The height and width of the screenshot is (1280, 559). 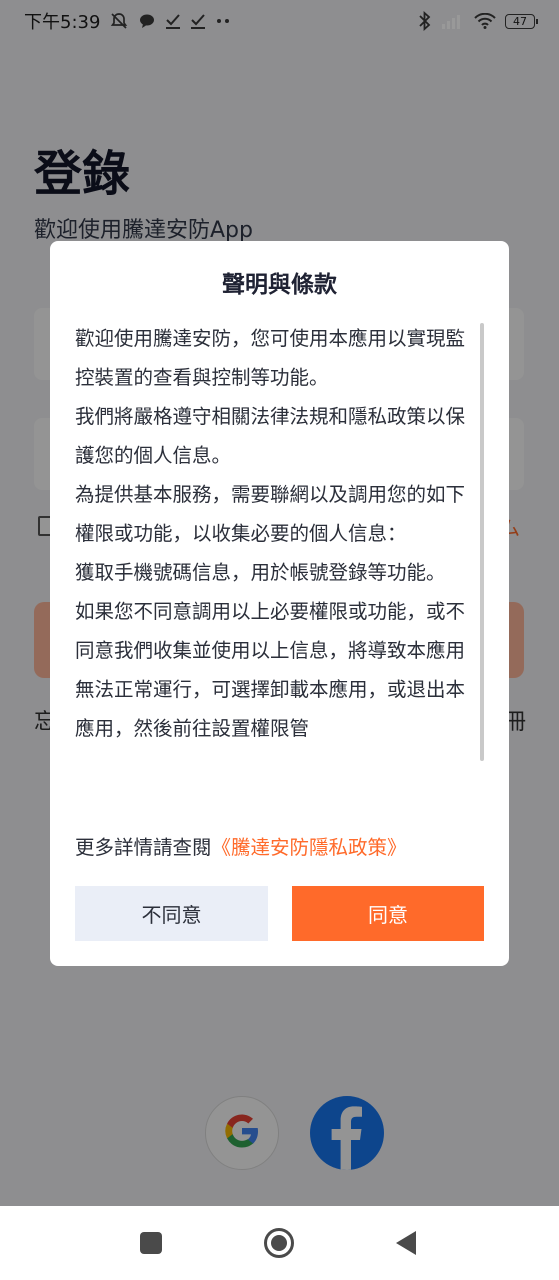 I want to click on dialog-title: 聲明與條款, so click(x=279, y=285).